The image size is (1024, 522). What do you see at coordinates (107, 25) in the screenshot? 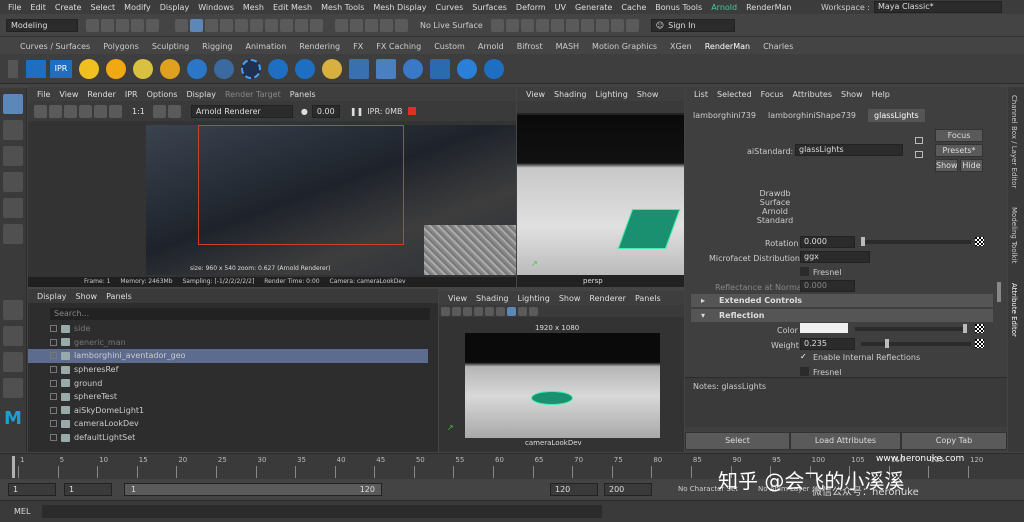
I see `open-scene-icon` at bounding box center [107, 25].